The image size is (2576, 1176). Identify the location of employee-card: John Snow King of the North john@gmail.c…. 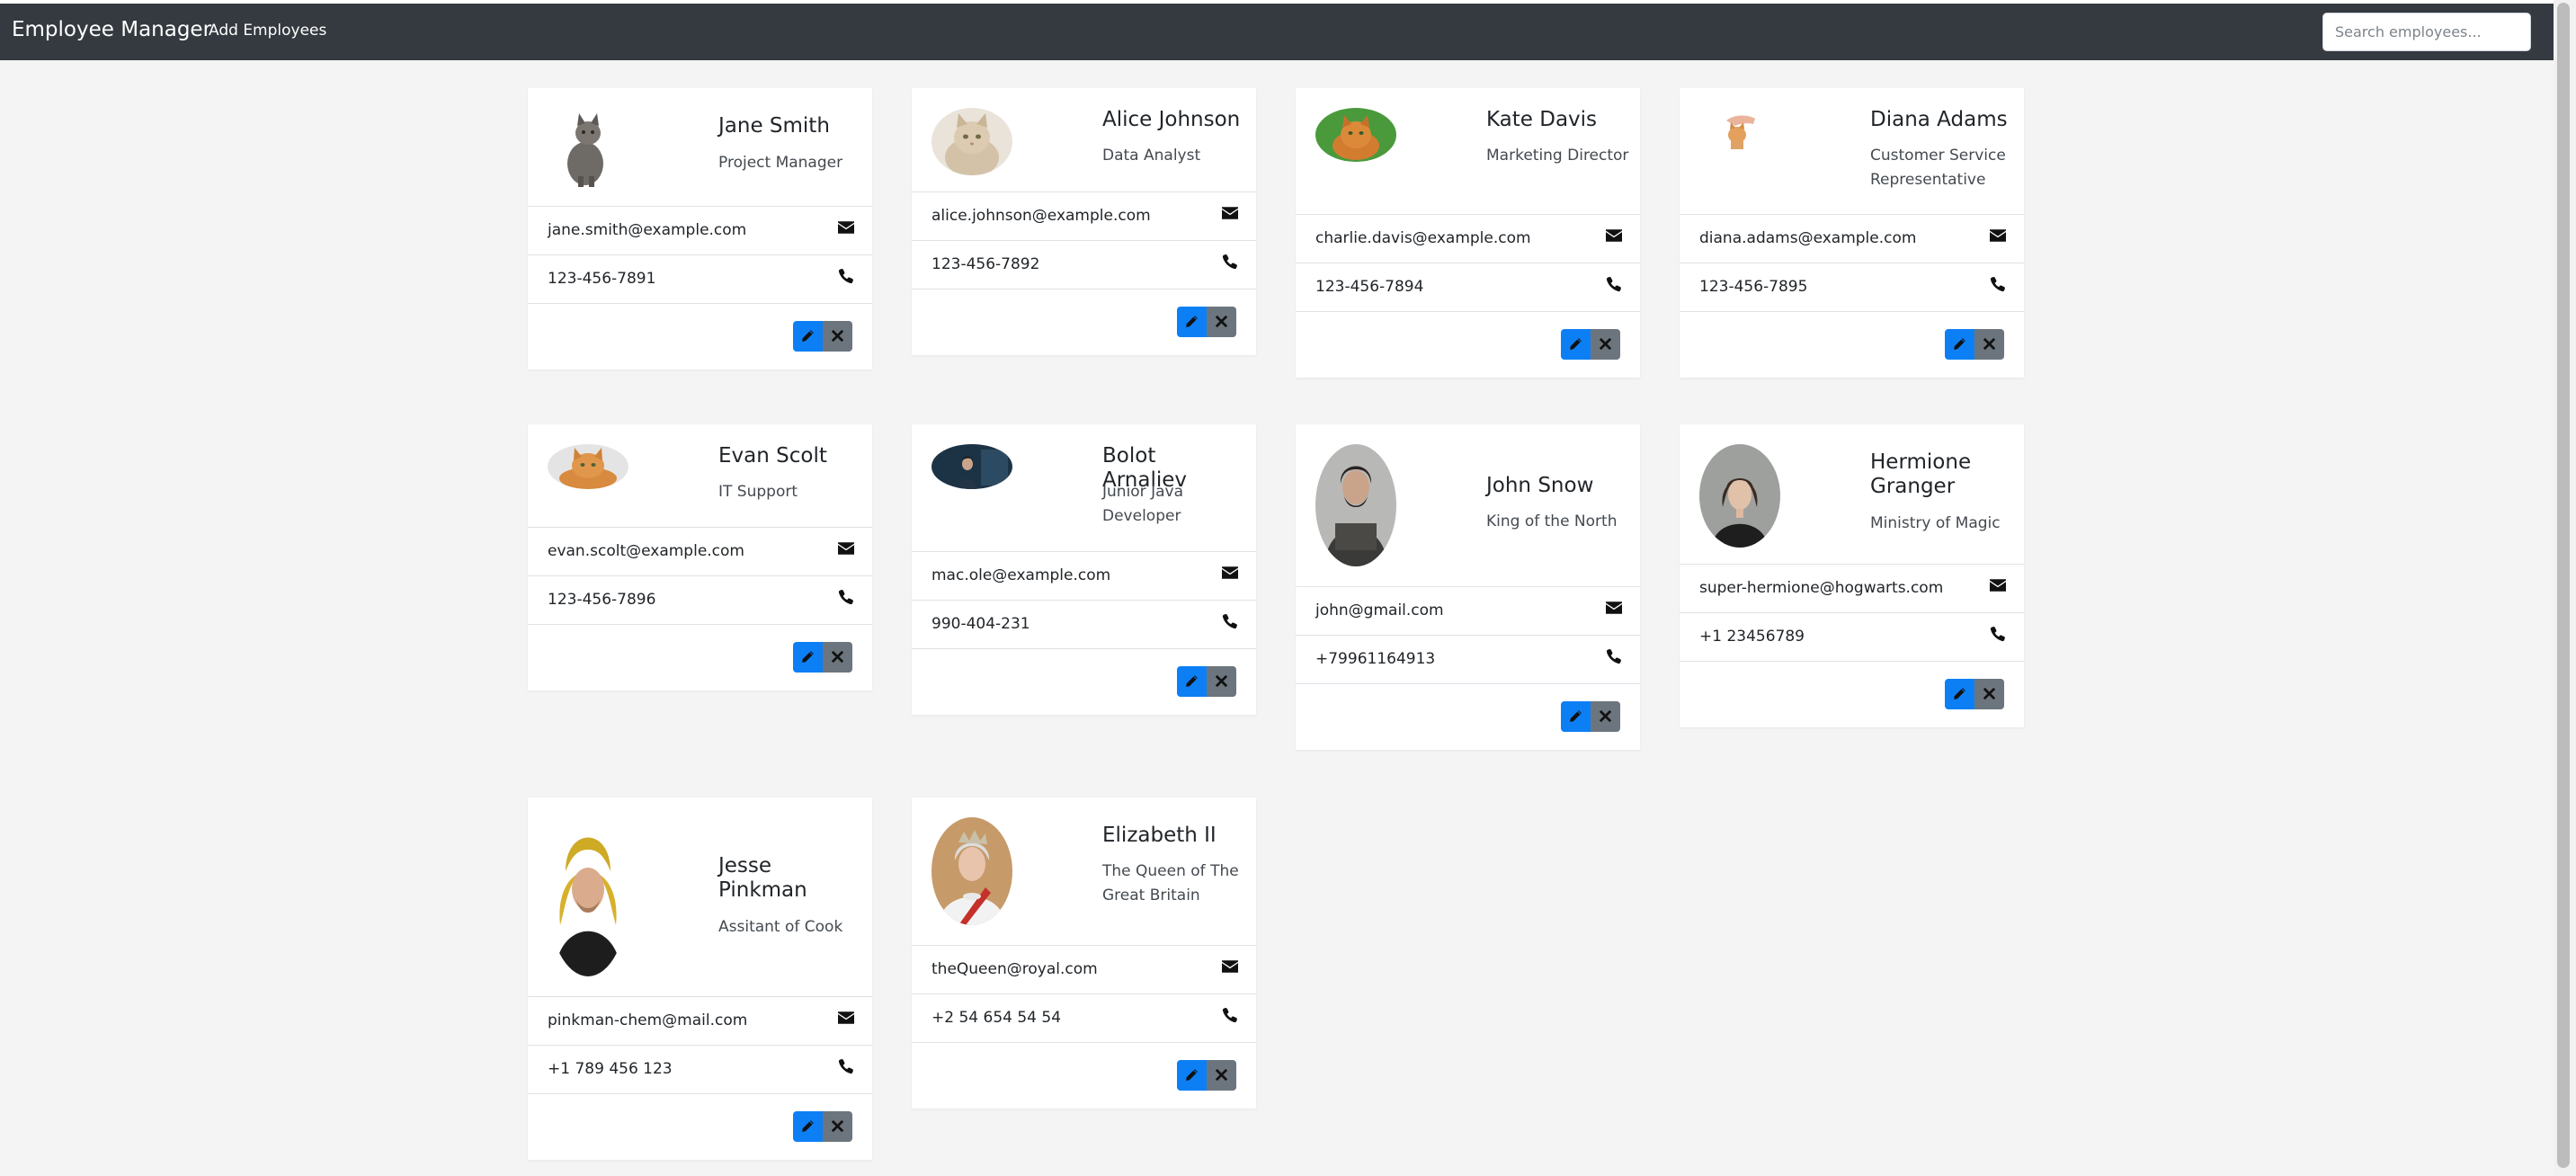
(1468, 587).